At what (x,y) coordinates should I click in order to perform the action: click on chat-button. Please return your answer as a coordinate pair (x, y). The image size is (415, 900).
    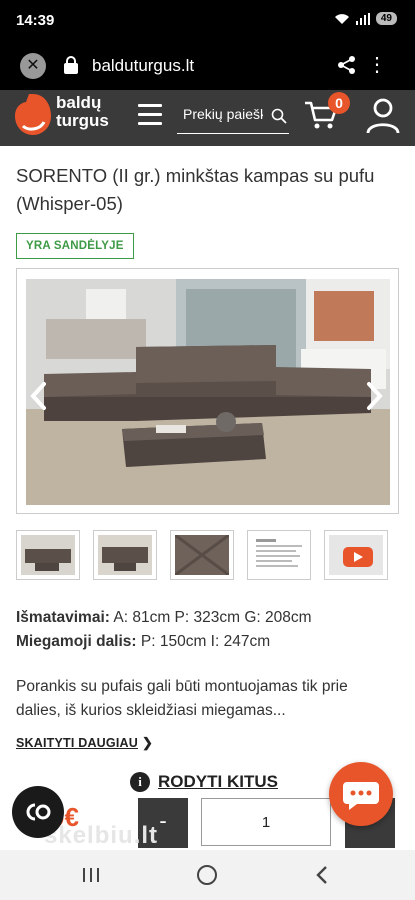
    Looking at the image, I should click on (361, 794).